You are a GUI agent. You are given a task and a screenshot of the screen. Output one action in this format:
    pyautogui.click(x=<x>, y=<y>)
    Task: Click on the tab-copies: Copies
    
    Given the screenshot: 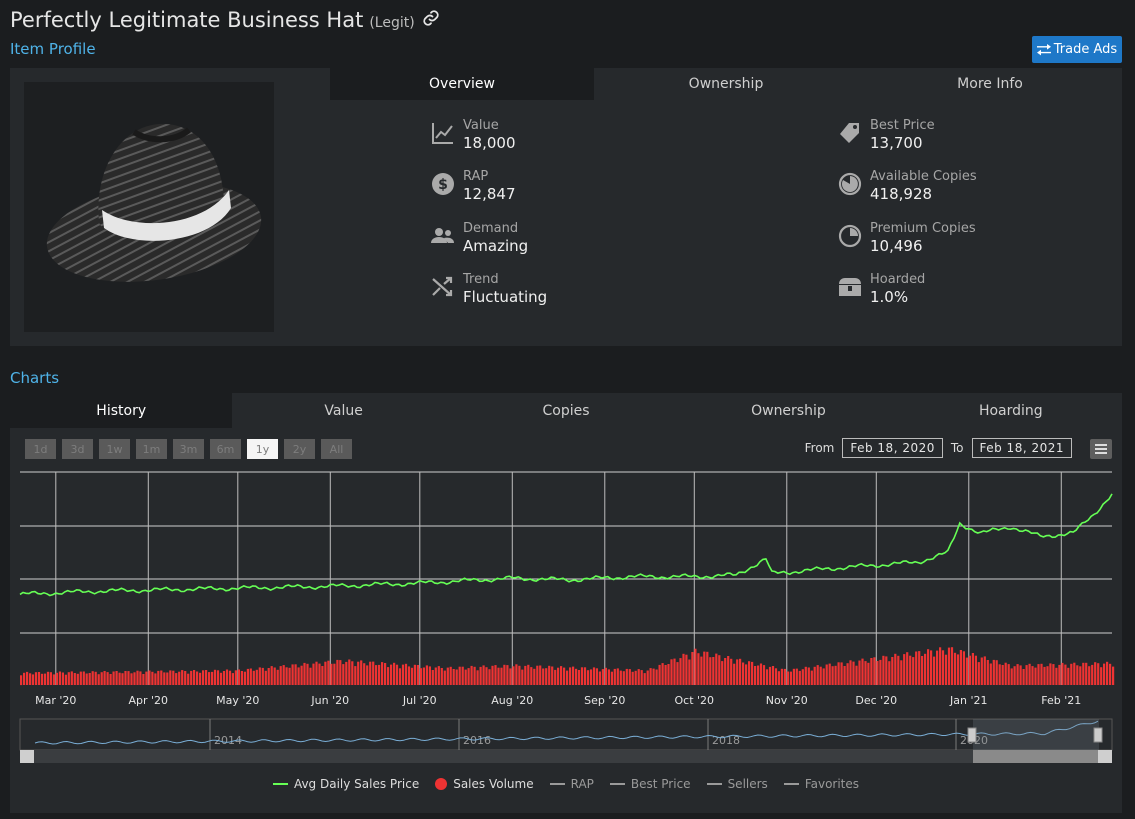 What is the action you would take?
    pyautogui.click(x=566, y=410)
    